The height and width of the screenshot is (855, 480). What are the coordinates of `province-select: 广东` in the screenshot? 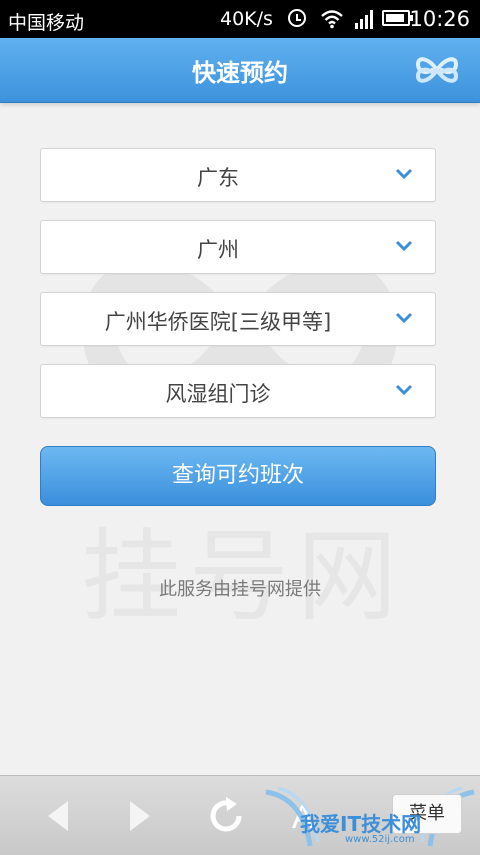 It's located at (238, 175).